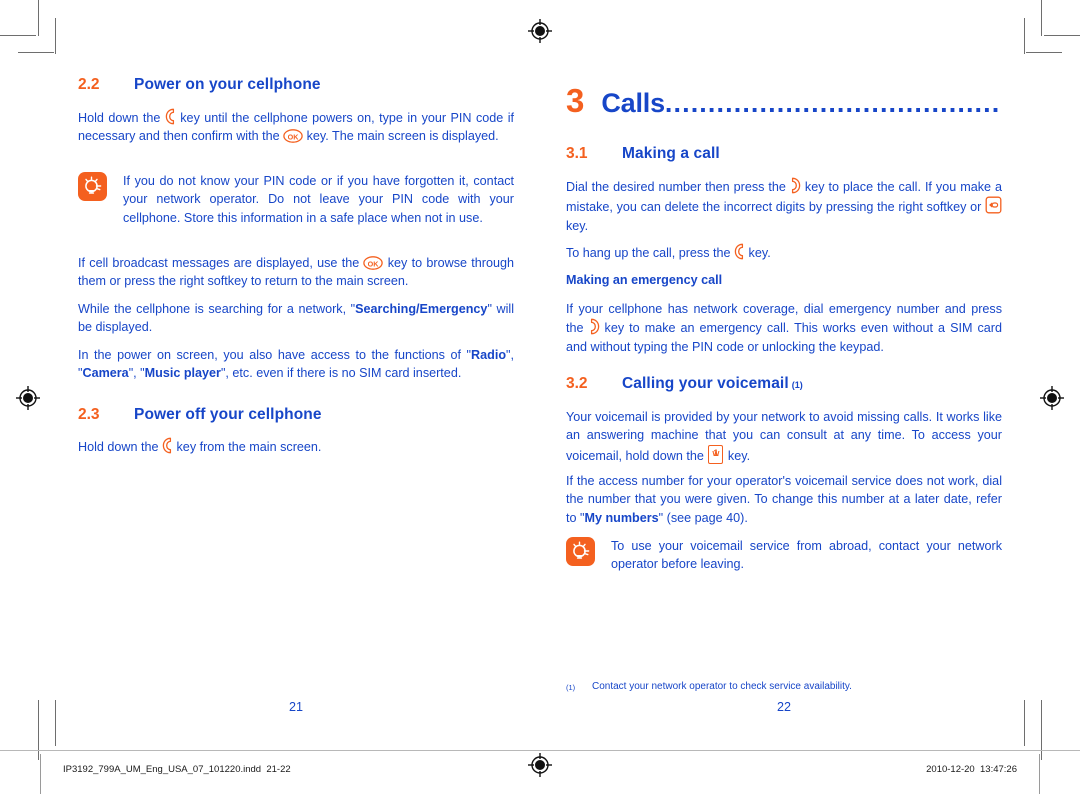  I want to click on section-number: 2.3, so click(89, 414).